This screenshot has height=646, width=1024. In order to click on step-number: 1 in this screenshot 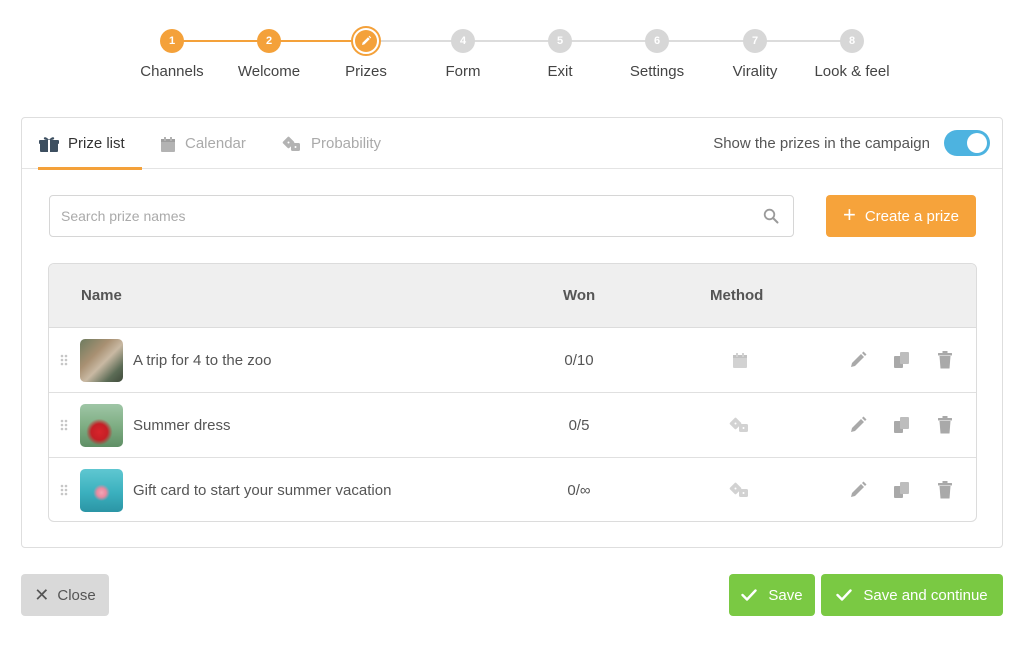, I will do `click(172, 41)`.